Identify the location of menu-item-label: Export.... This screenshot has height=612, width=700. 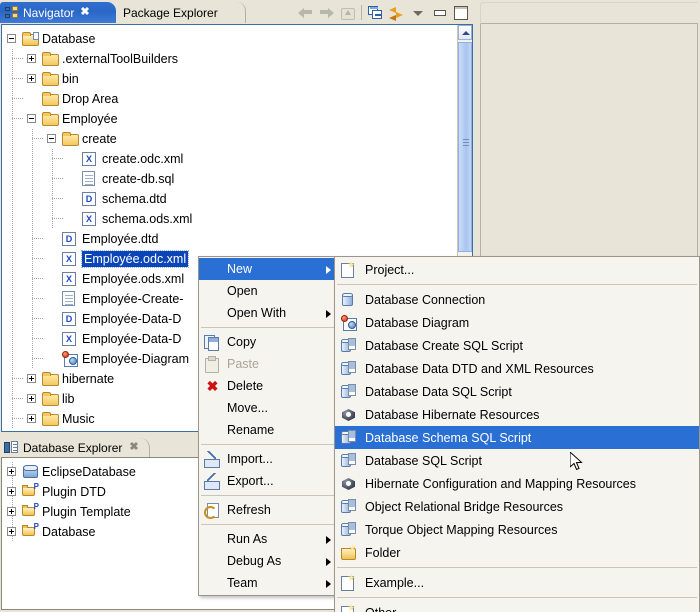
(250, 481).